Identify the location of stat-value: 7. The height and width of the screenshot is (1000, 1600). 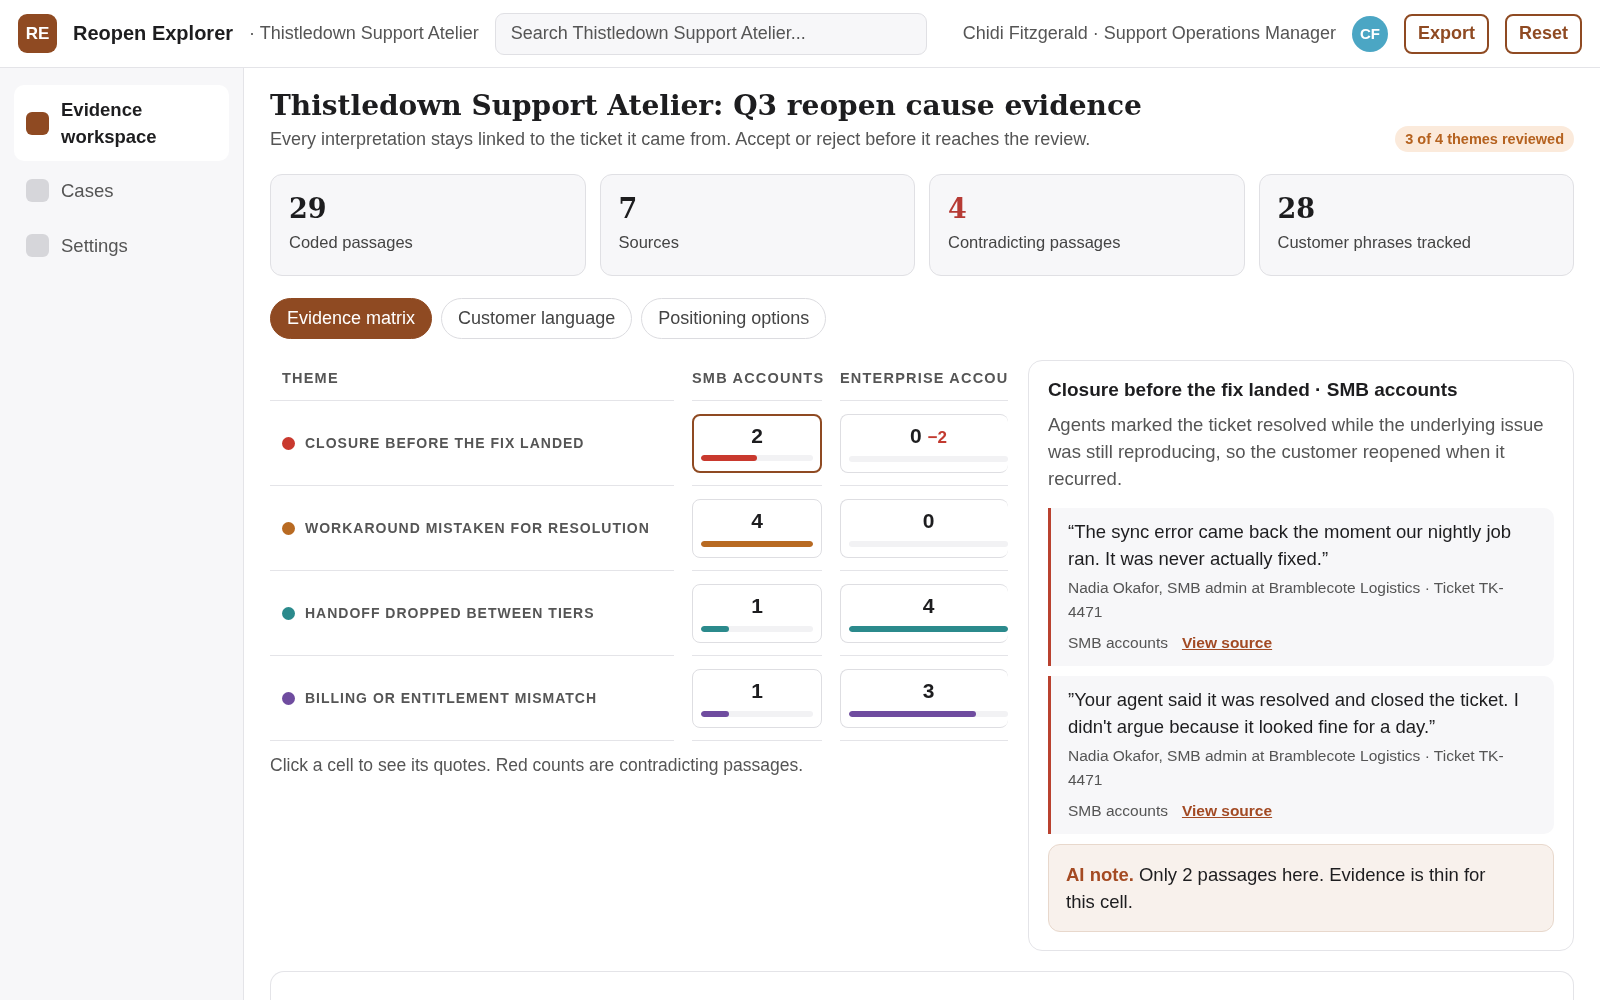
(628, 209).